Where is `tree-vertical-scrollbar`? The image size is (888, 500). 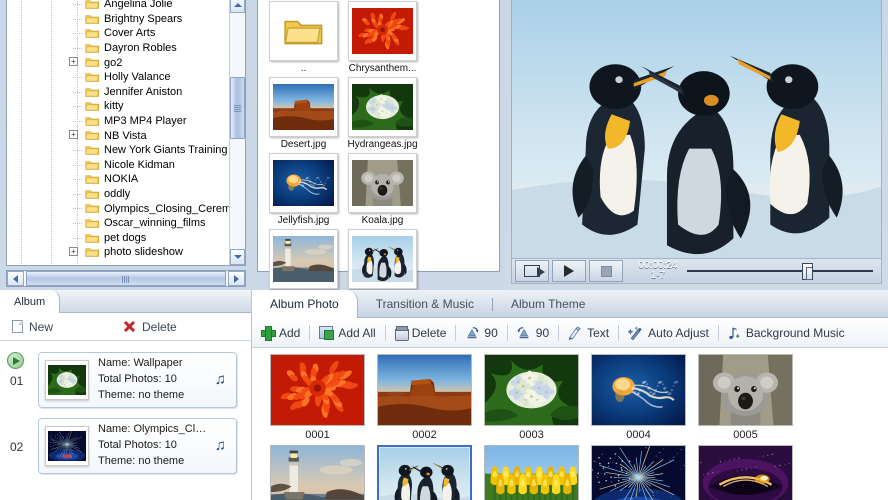 tree-vertical-scrollbar is located at coordinates (237, 132).